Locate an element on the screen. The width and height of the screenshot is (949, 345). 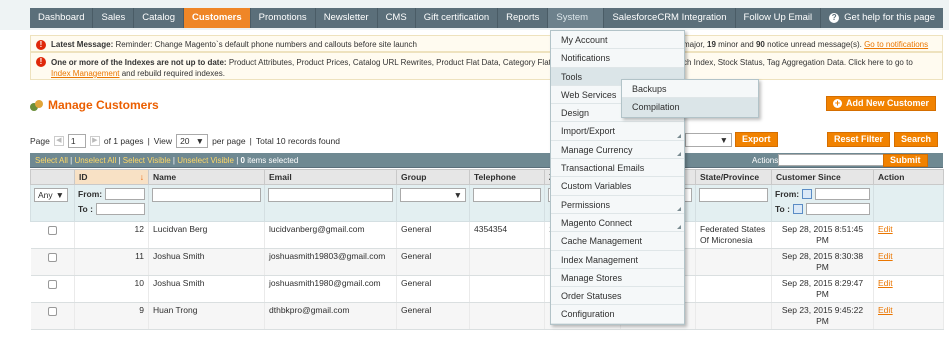
menu-item-cache-management: Cache Management is located at coordinates (617, 241).